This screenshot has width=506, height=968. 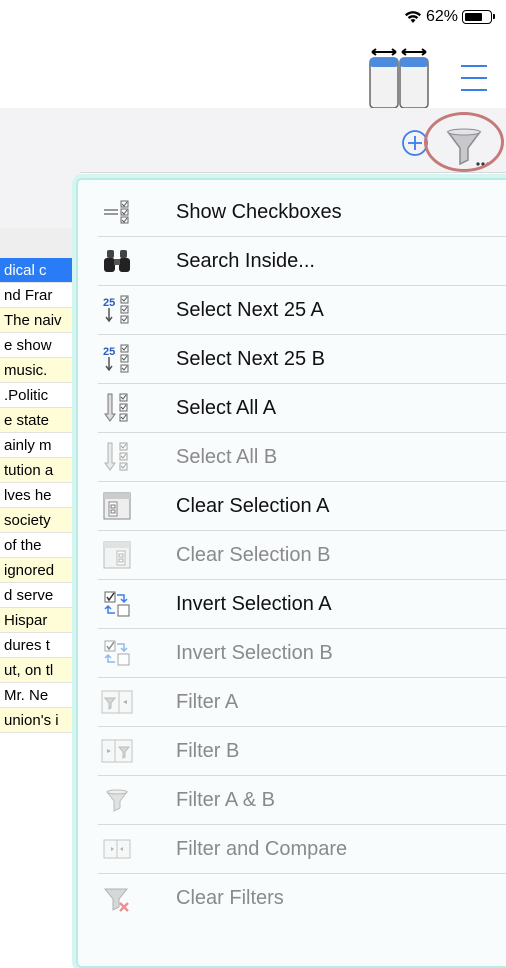 What do you see at coordinates (117, 800) in the screenshot?
I see `filter-funnel-icon` at bounding box center [117, 800].